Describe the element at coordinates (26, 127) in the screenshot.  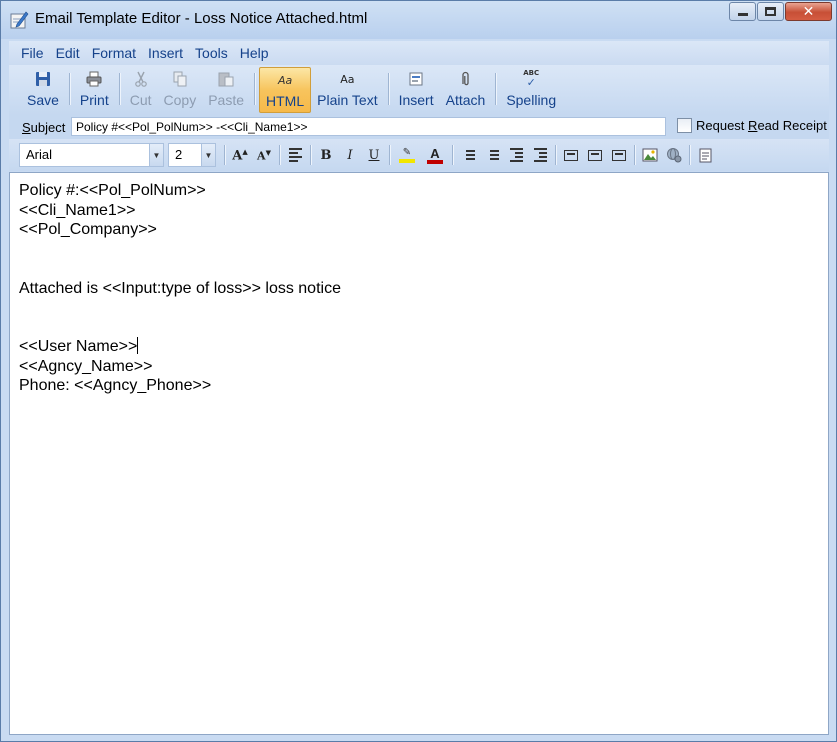
I see `subject-label-accesskey: S` at that location.